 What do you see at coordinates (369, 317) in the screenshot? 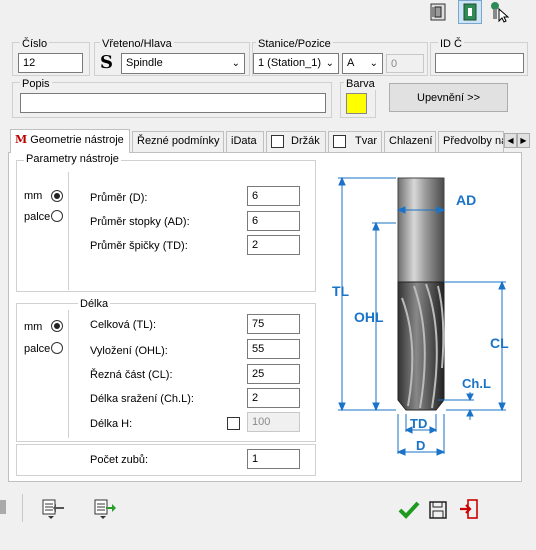
I see `label-ohl: OHL` at bounding box center [369, 317].